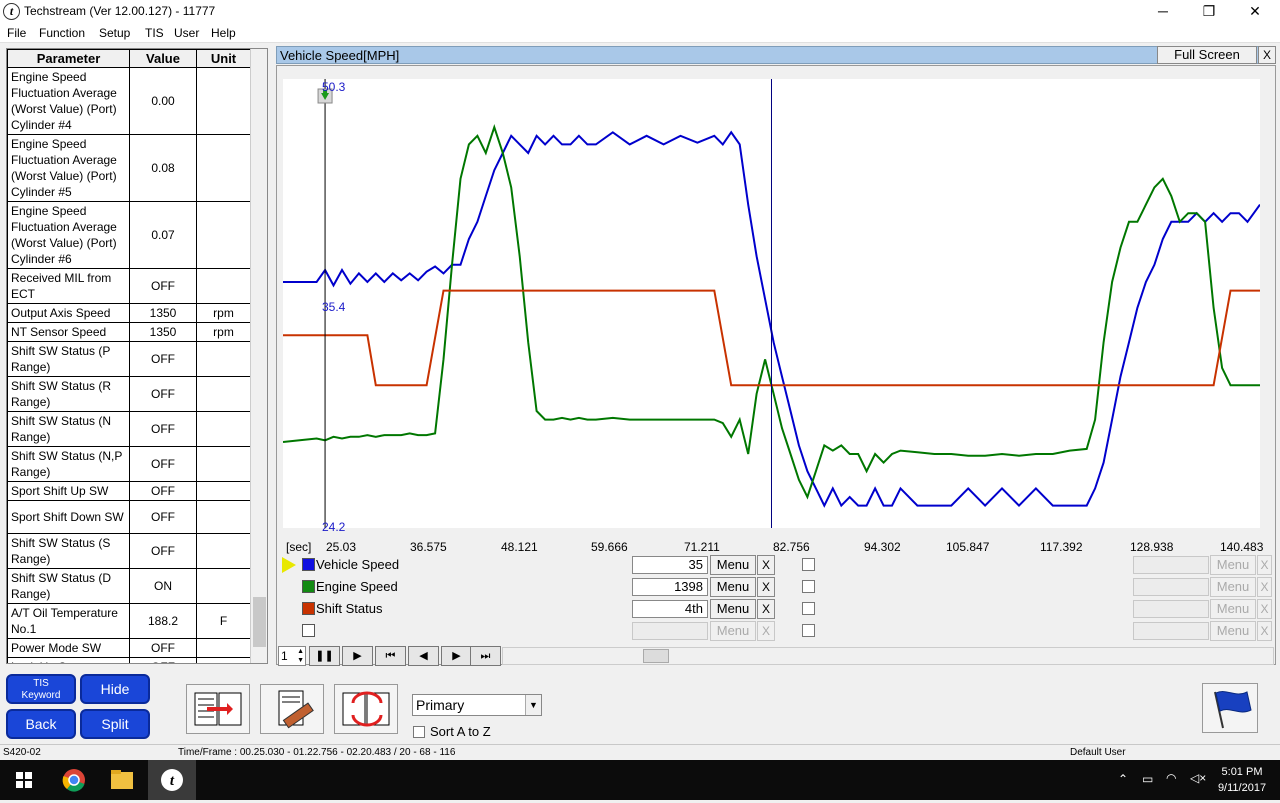 The width and height of the screenshot is (1280, 803). What do you see at coordinates (129, 586) in the screenshot?
I see `parameter-row: Shift SW Status (D Range) ON` at bounding box center [129, 586].